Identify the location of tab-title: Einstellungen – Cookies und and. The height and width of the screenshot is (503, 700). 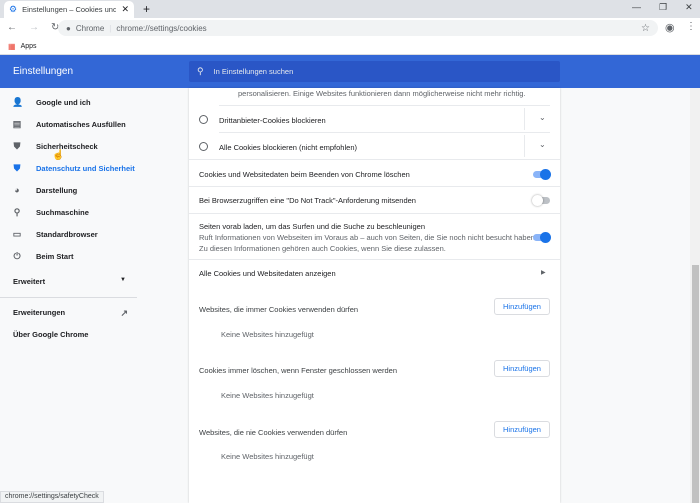
(69, 9).